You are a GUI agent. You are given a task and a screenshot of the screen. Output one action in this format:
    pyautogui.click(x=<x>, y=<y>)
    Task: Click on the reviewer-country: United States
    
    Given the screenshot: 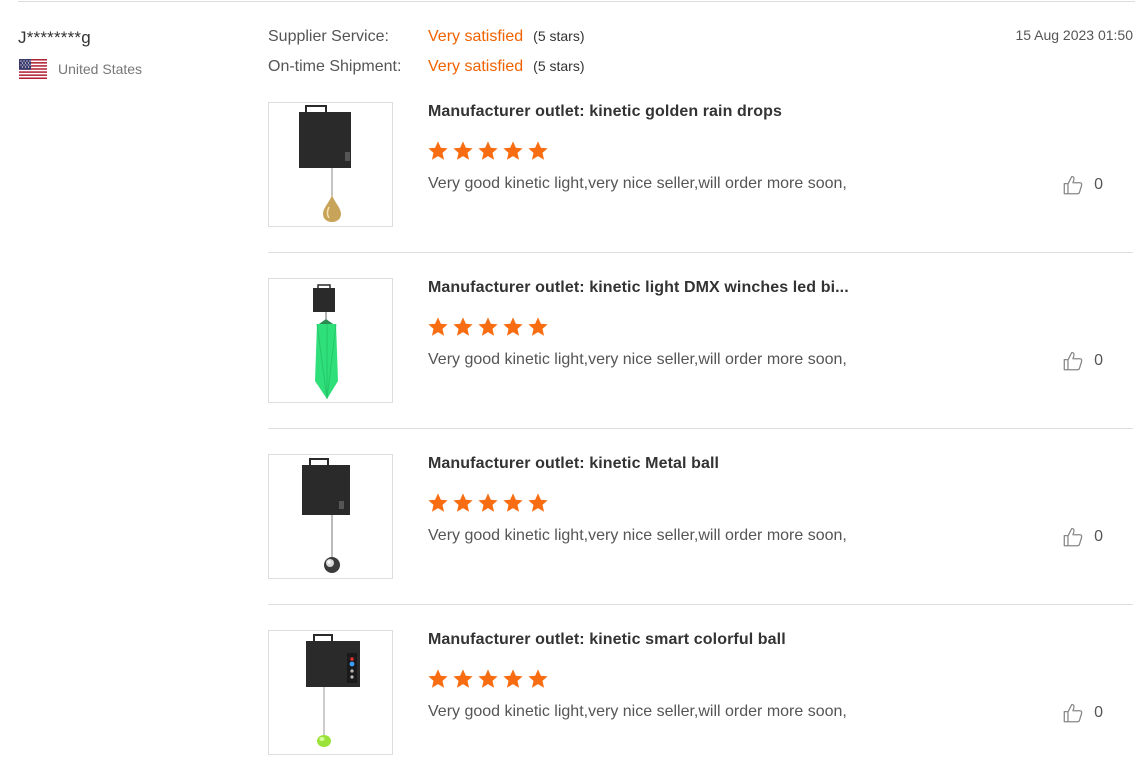 What is the action you would take?
    pyautogui.click(x=80, y=69)
    